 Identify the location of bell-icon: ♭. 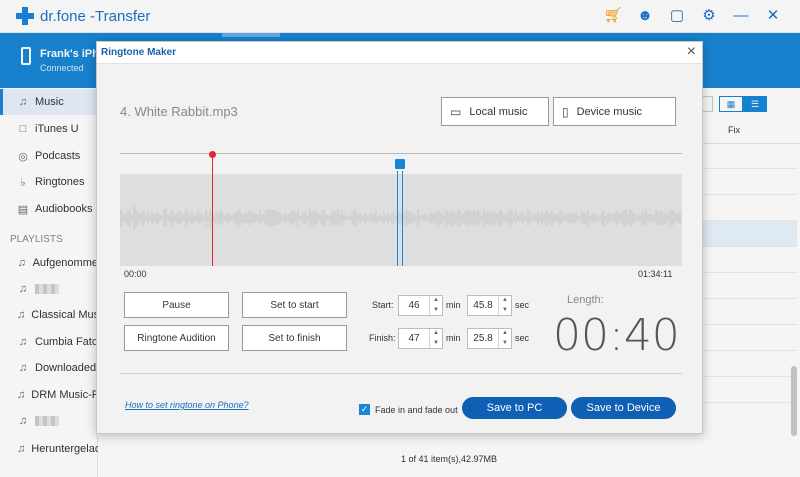
(23, 182).